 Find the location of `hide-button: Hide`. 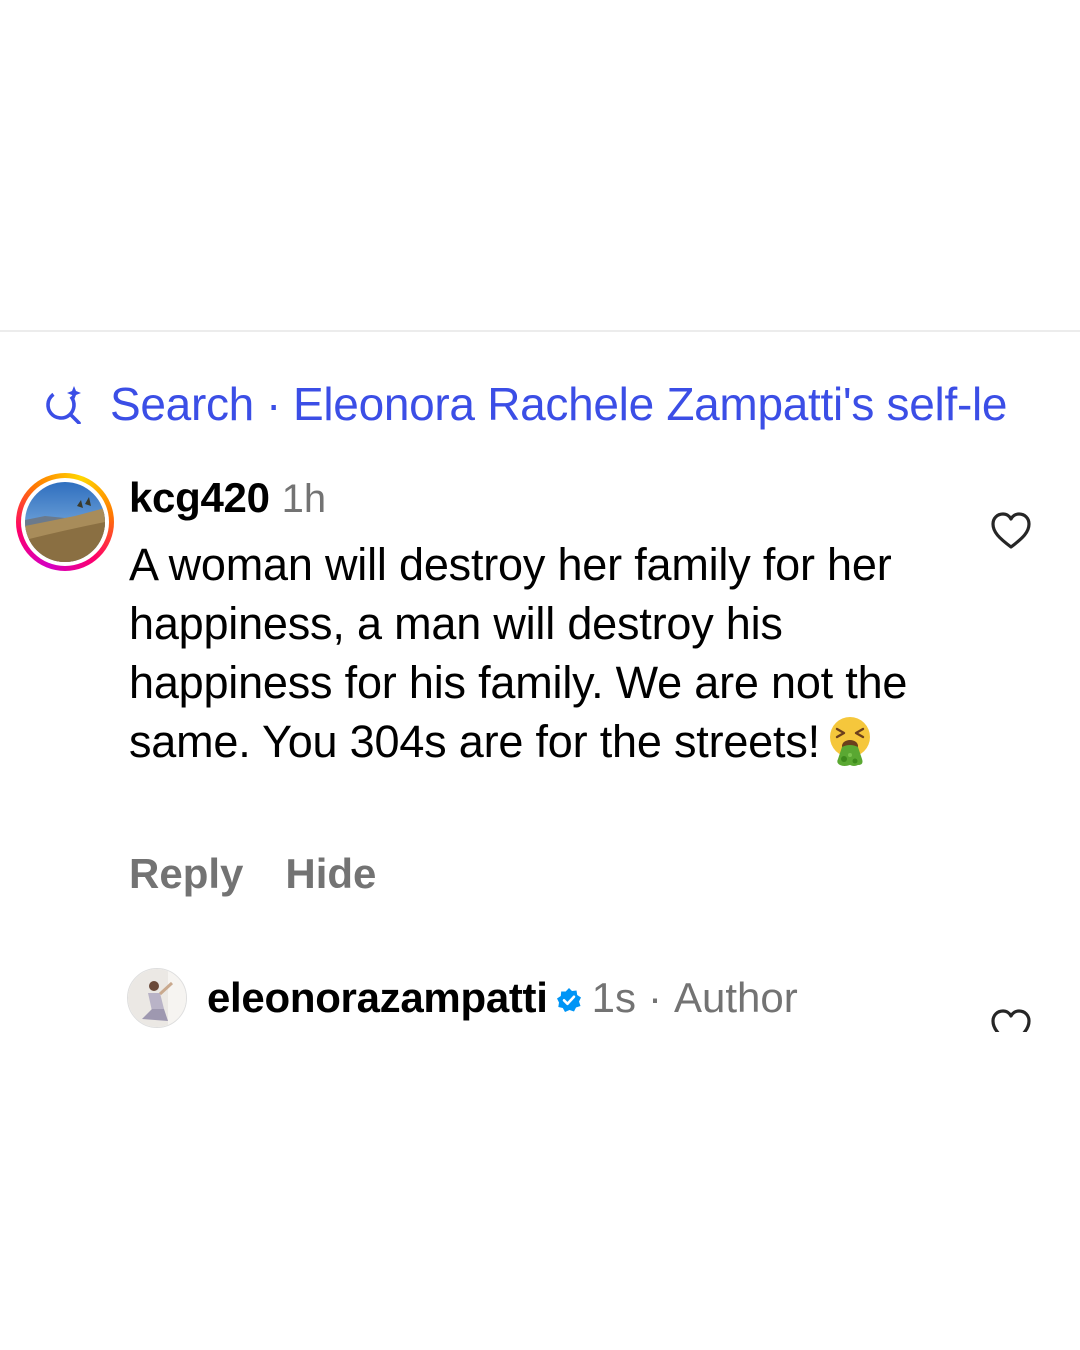

hide-button: Hide is located at coordinates (330, 874).